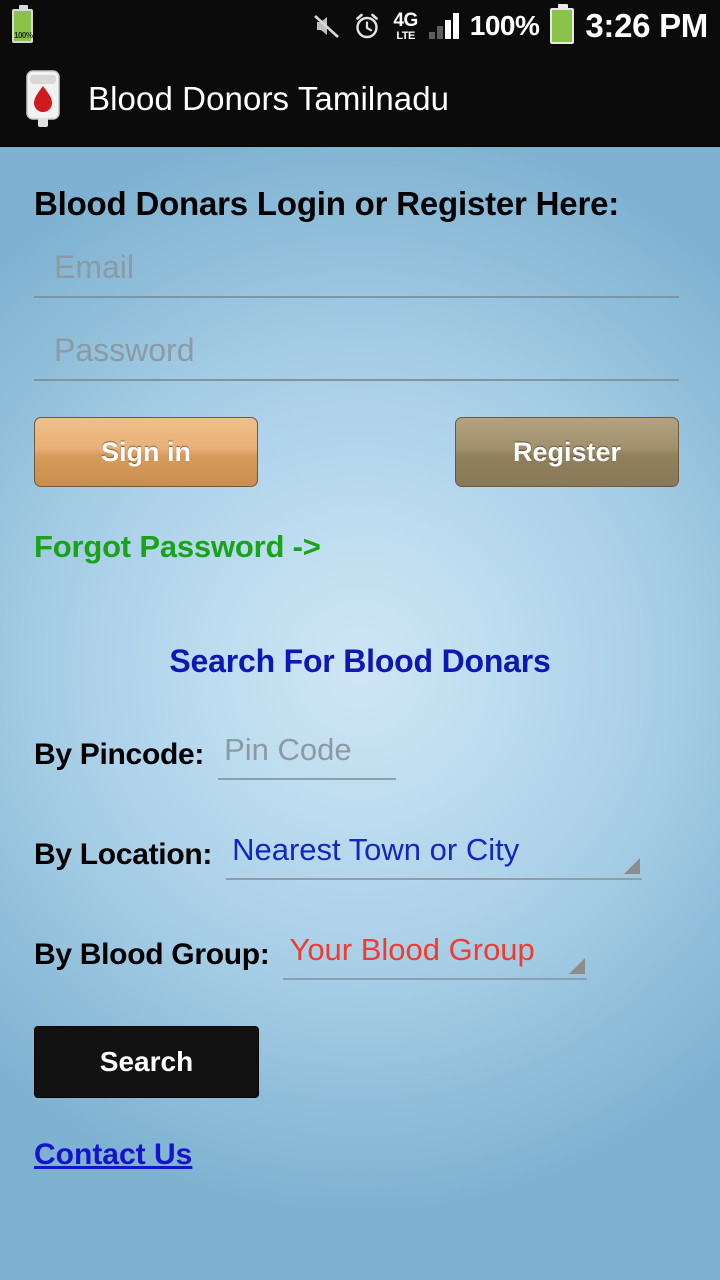  Describe the element at coordinates (326, 26) in the screenshot. I see `mute-icon` at that location.